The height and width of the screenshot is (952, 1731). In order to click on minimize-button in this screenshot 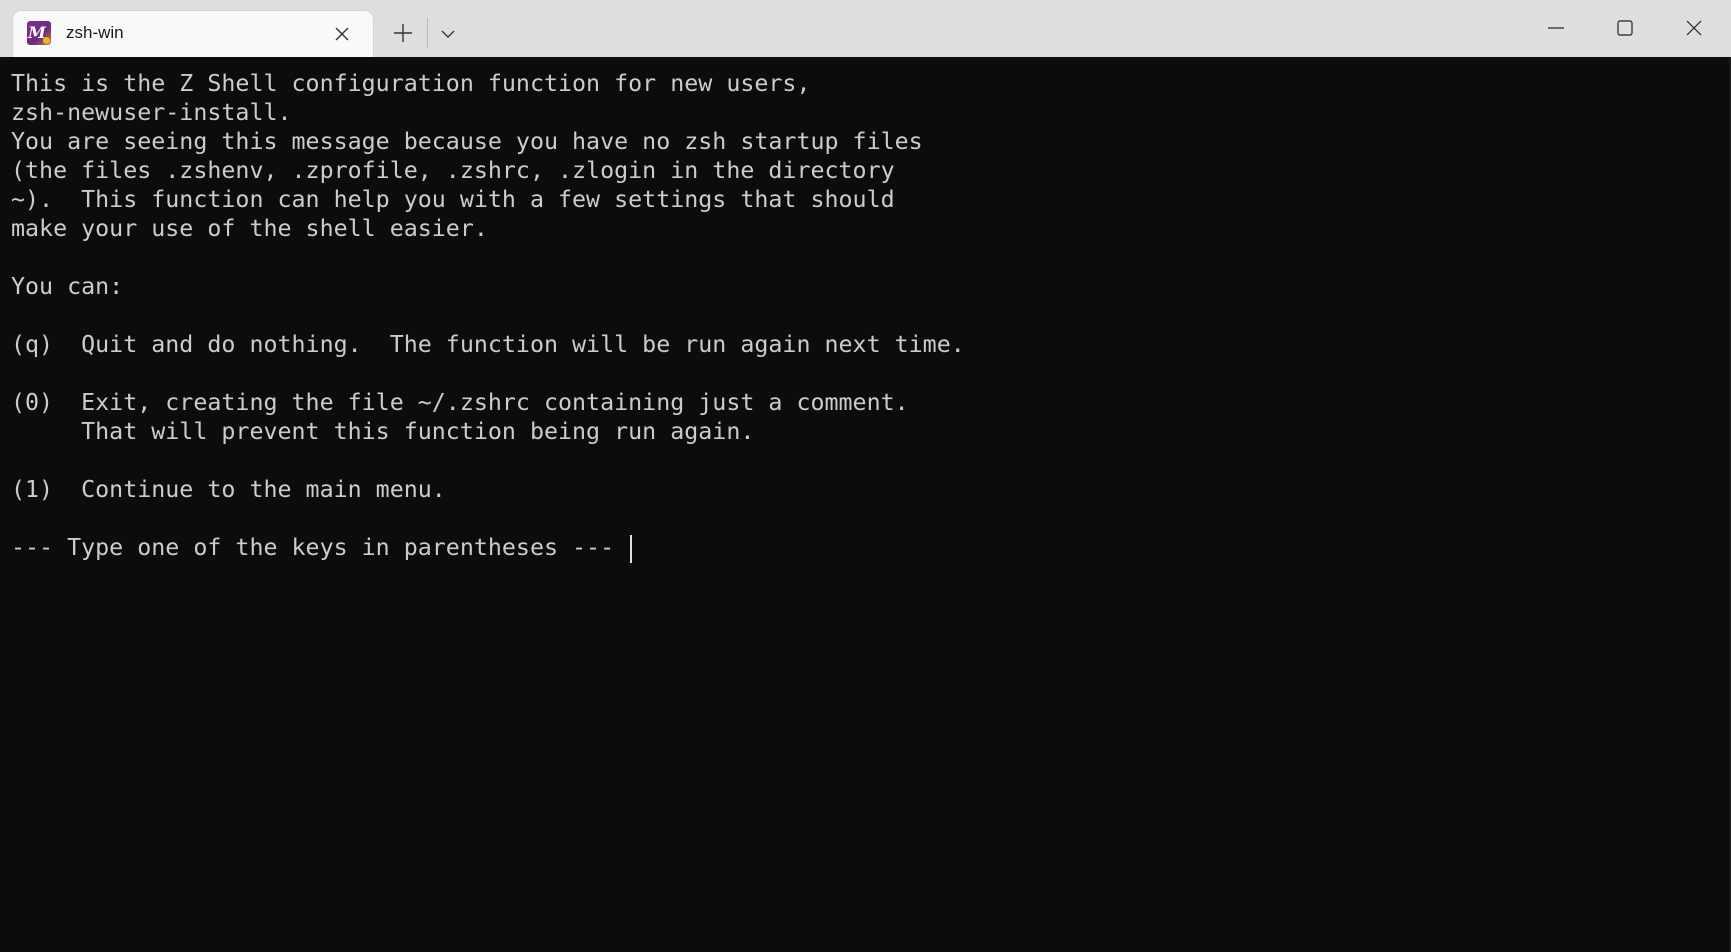, I will do `click(1556, 28)`.